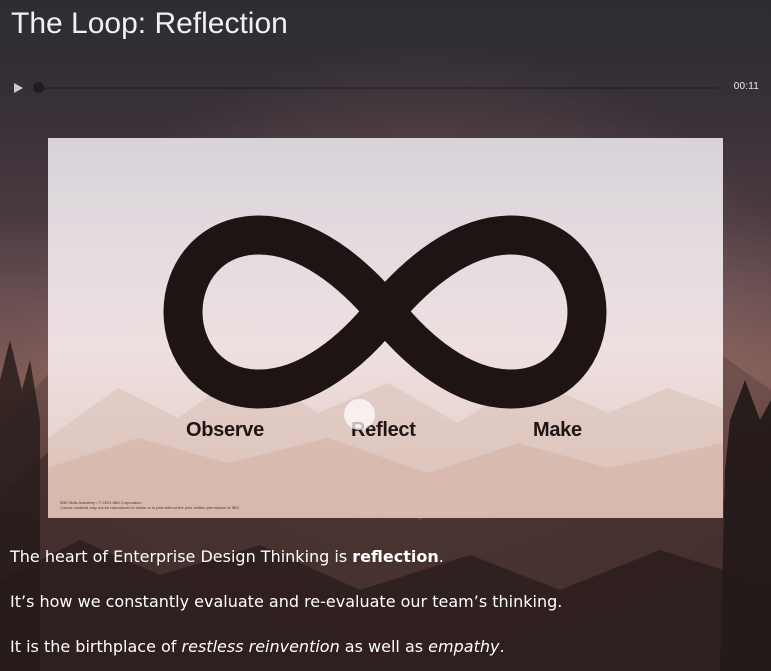 This screenshot has height=671, width=771. I want to click on p3-italic-empathy: empathy, so click(464, 646).